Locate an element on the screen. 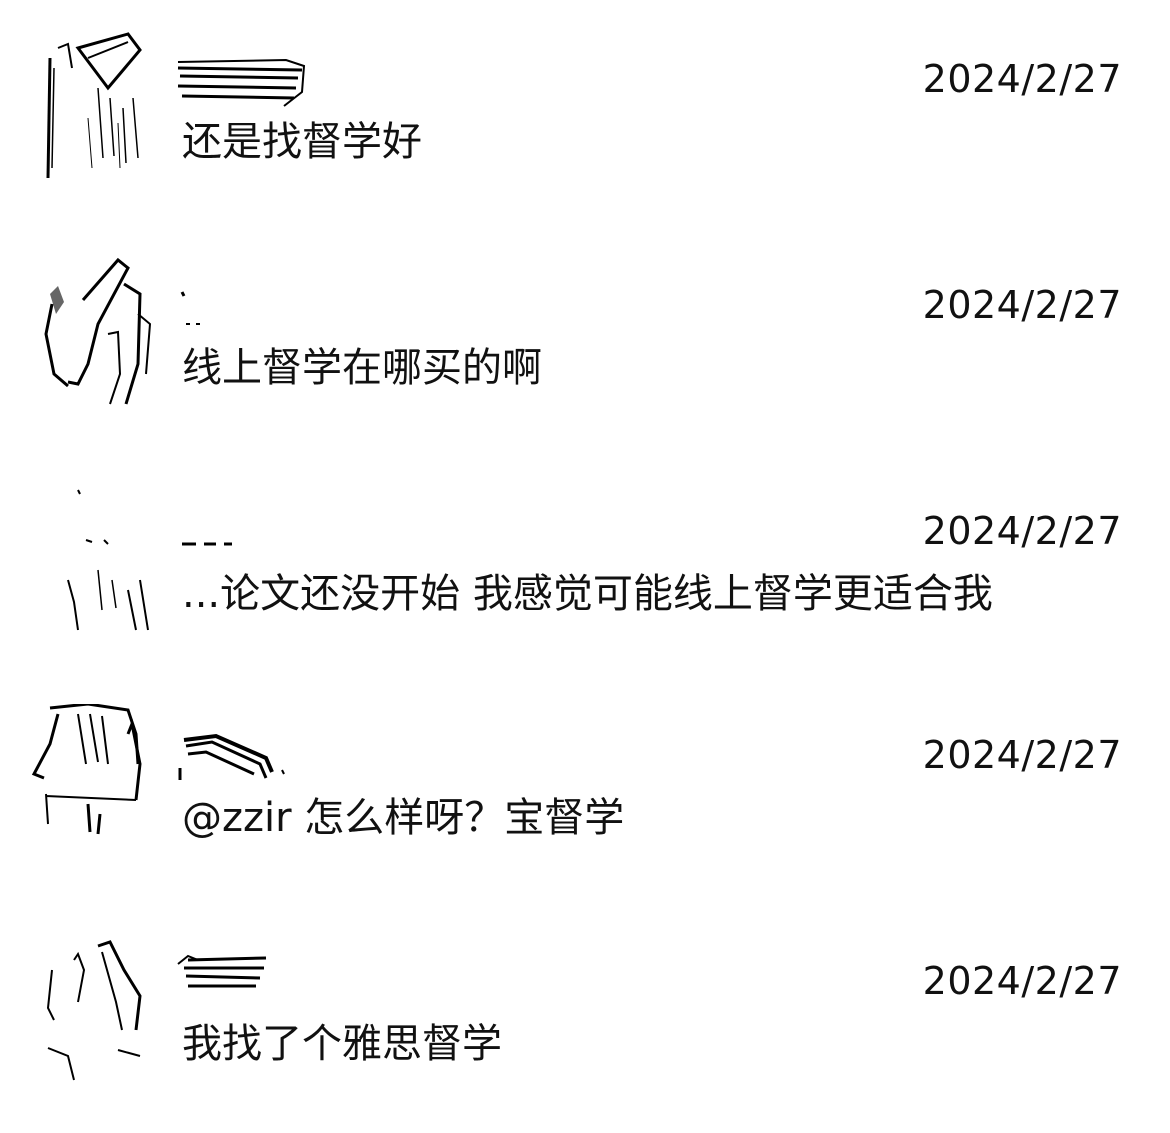 The image size is (1170, 1133). comment-text: 还是找督学好 is located at coordinates (302, 142).